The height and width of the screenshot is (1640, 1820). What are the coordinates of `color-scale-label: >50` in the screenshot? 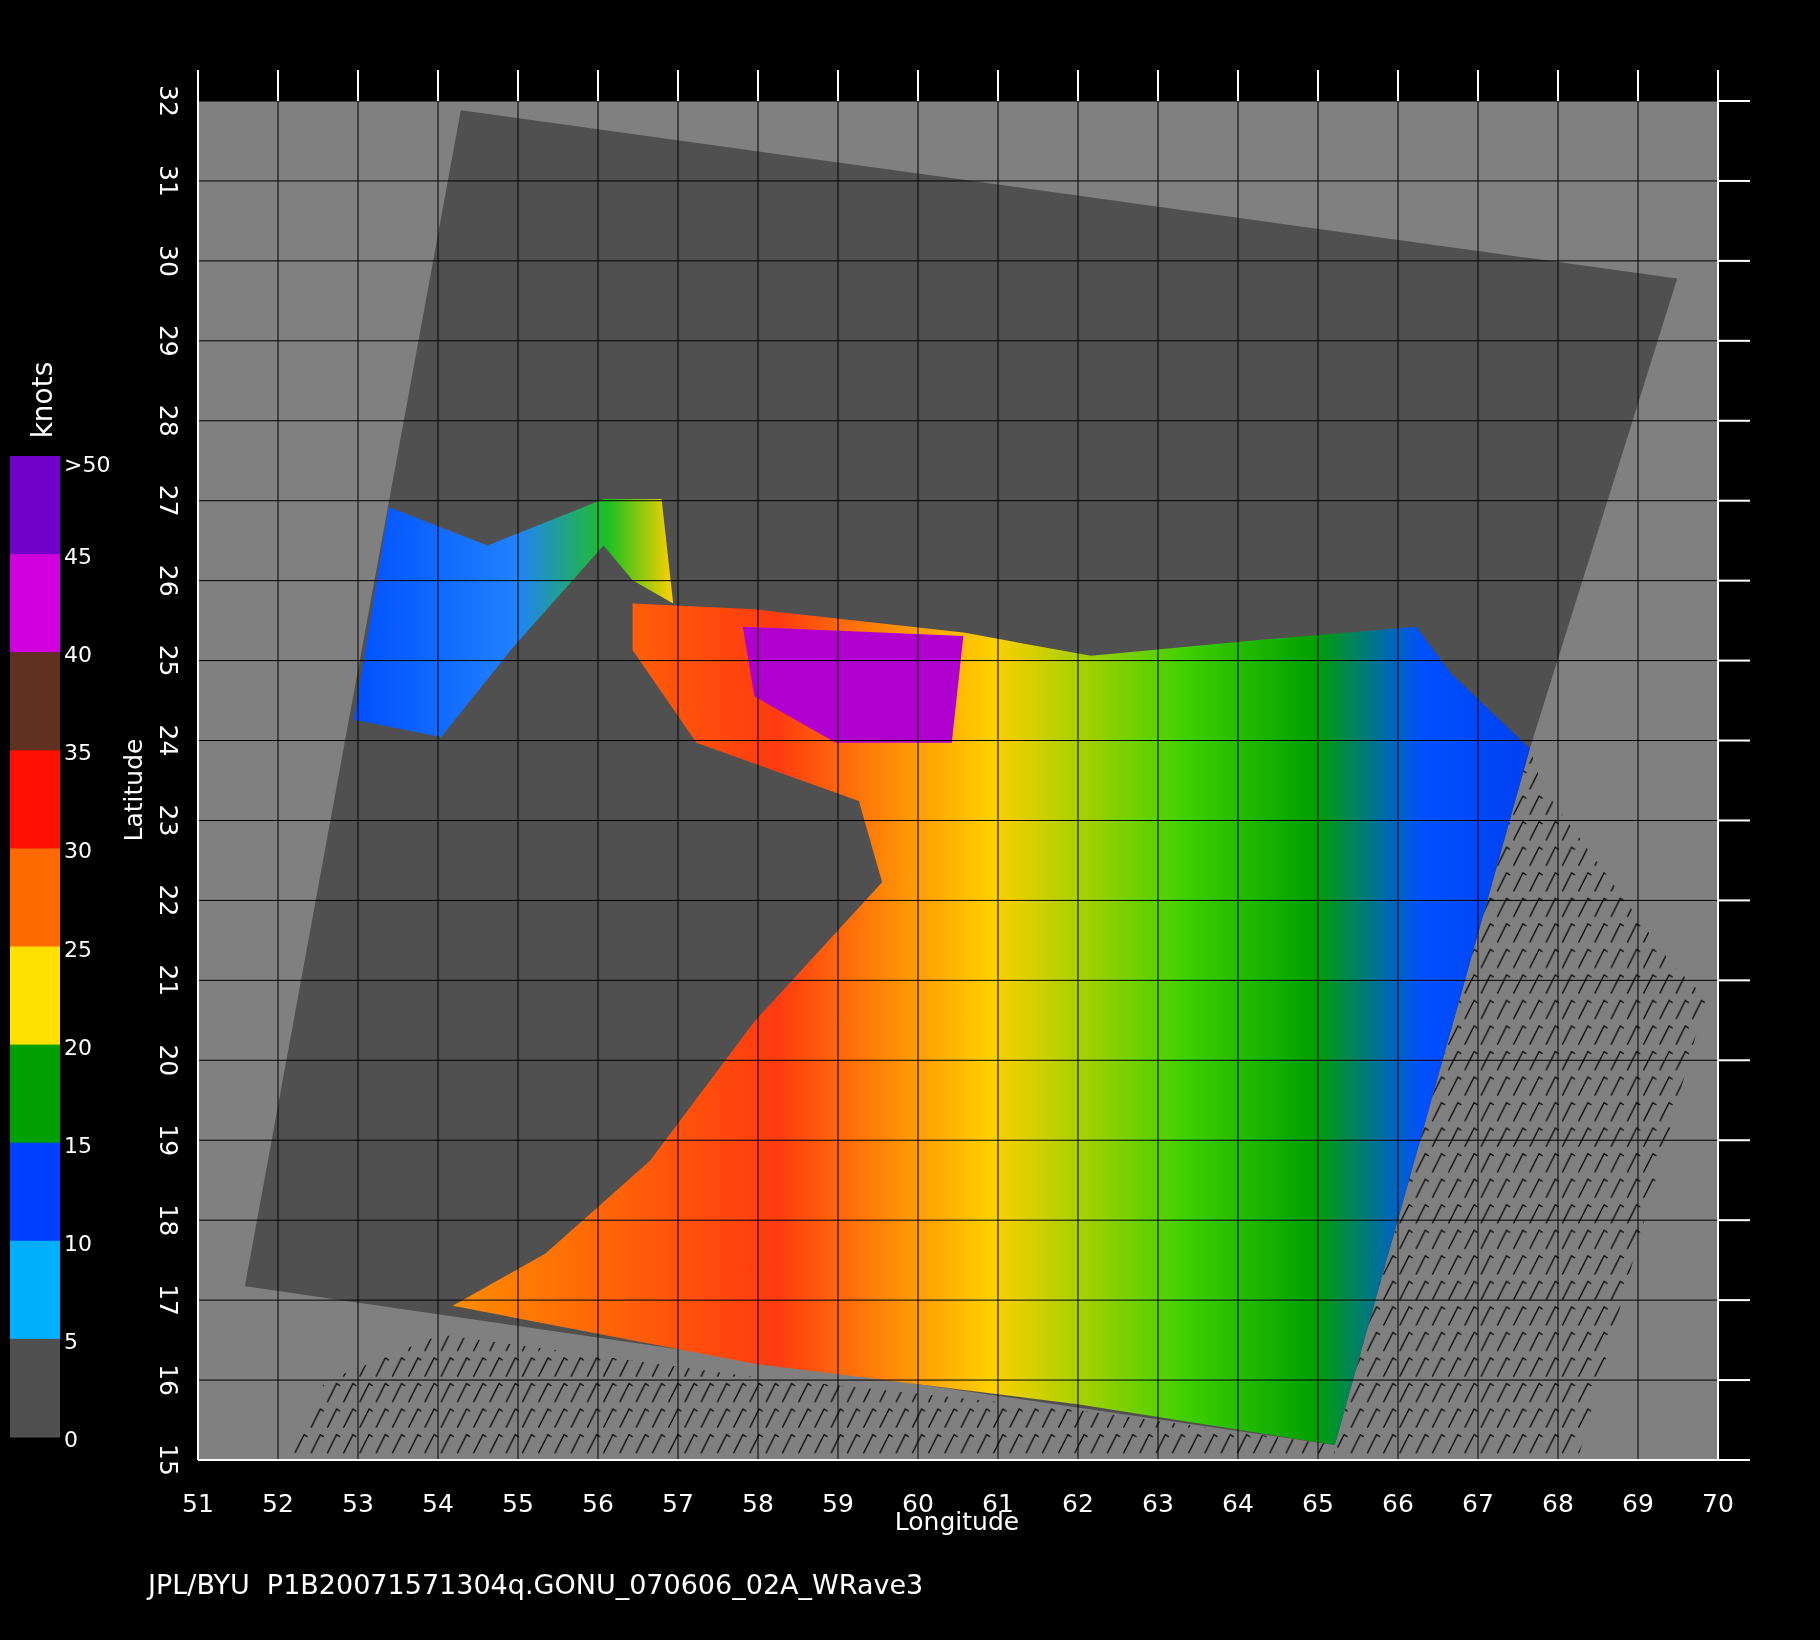 It's located at (87, 464).